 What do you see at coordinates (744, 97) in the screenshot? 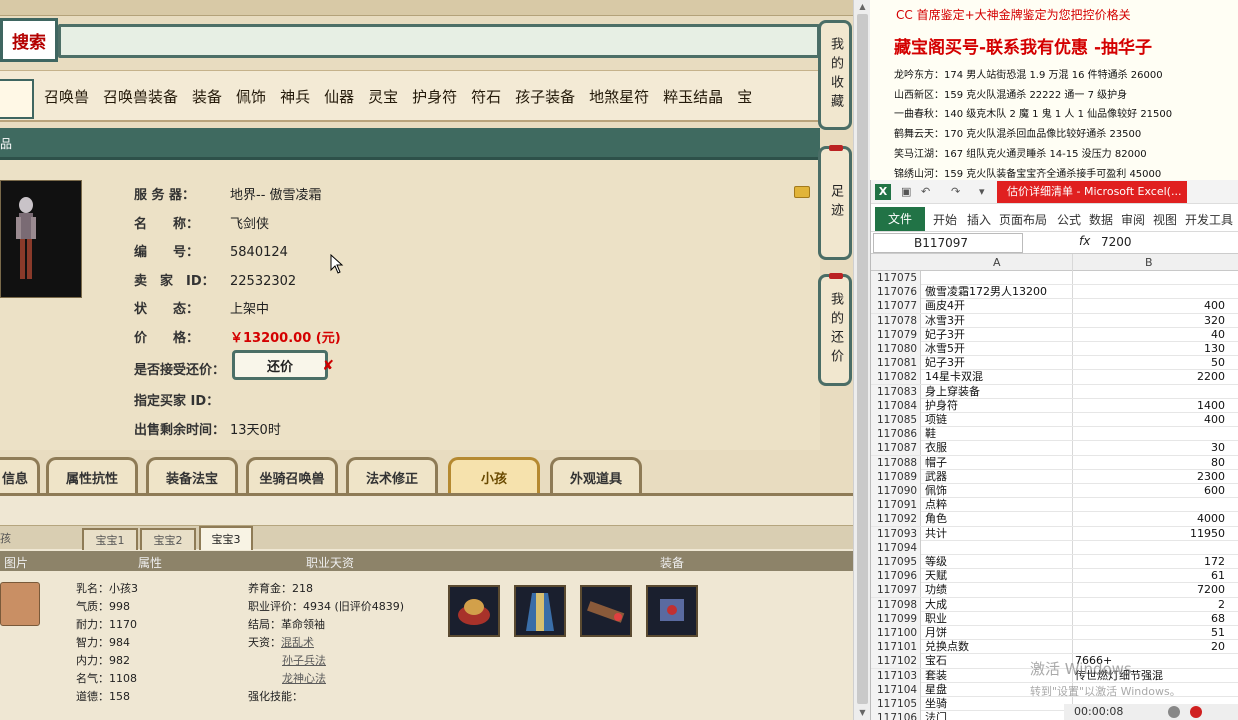
I see `category-item: 宝` at bounding box center [744, 97].